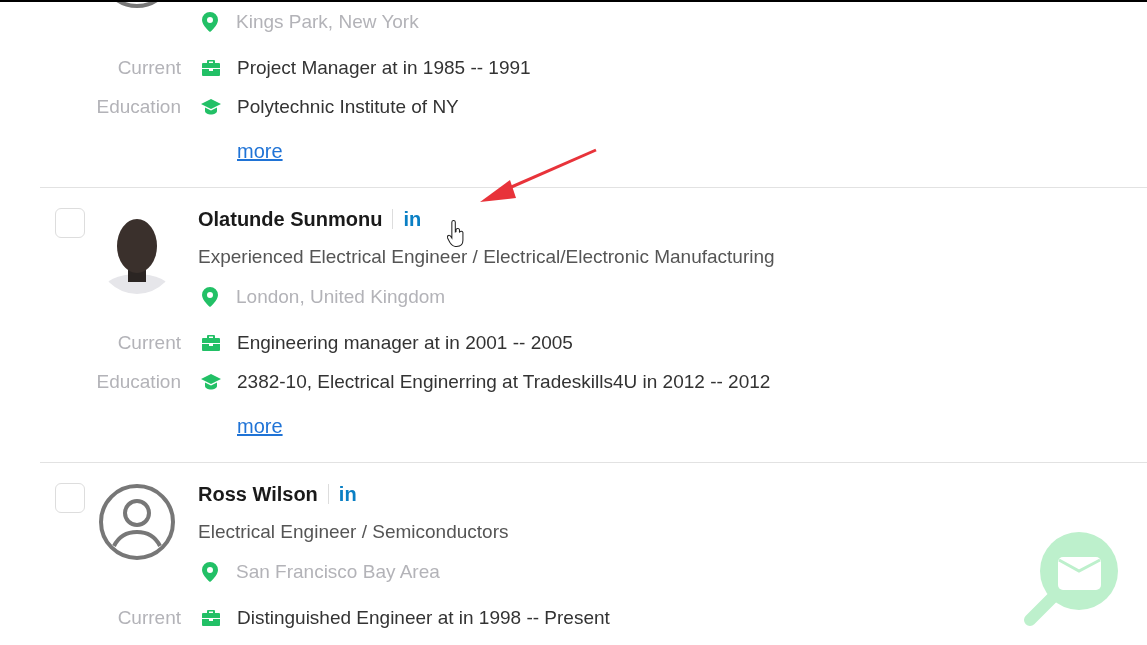 The height and width of the screenshot is (645, 1147). What do you see at coordinates (290, 219) in the screenshot?
I see `profile-name: Olatunde Sunmonu` at bounding box center [290, 219].